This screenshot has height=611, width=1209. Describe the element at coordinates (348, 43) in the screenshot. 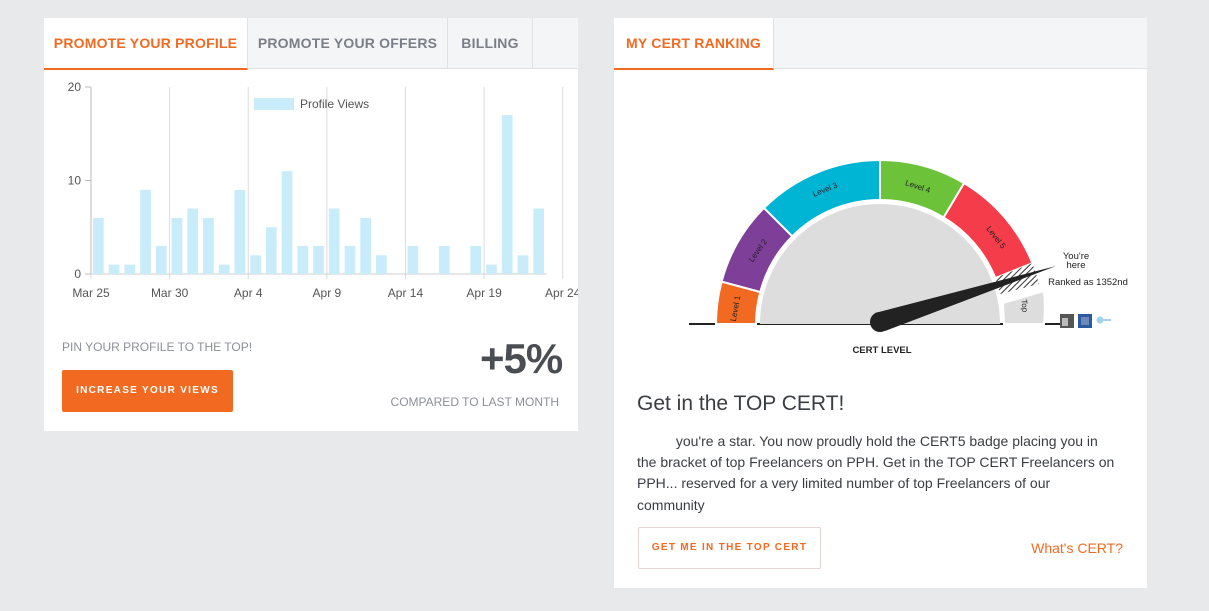

I see `tab-promote-offers: PROMOTE YOUR OFFERS` at that location.